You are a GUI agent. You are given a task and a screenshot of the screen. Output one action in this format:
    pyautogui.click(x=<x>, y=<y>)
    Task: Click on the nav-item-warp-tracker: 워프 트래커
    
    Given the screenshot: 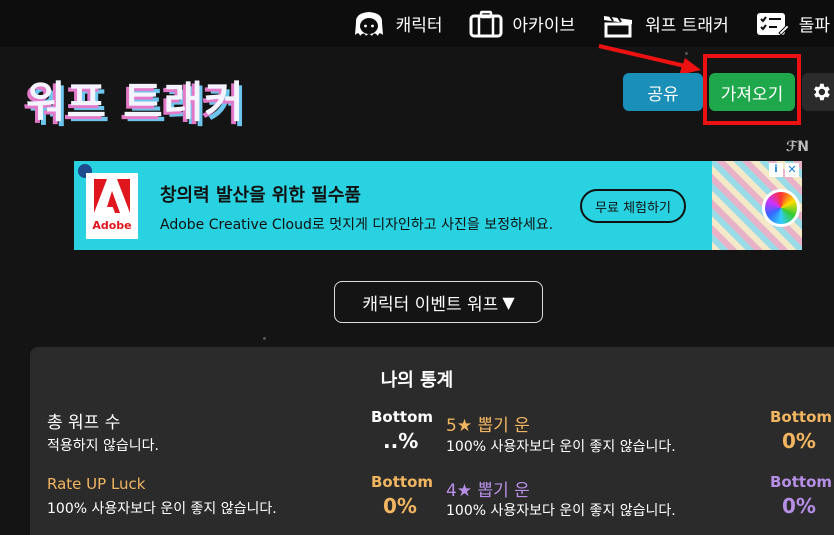 What is the action you would take?
    pyautogui.click(x=665, y=24)
    